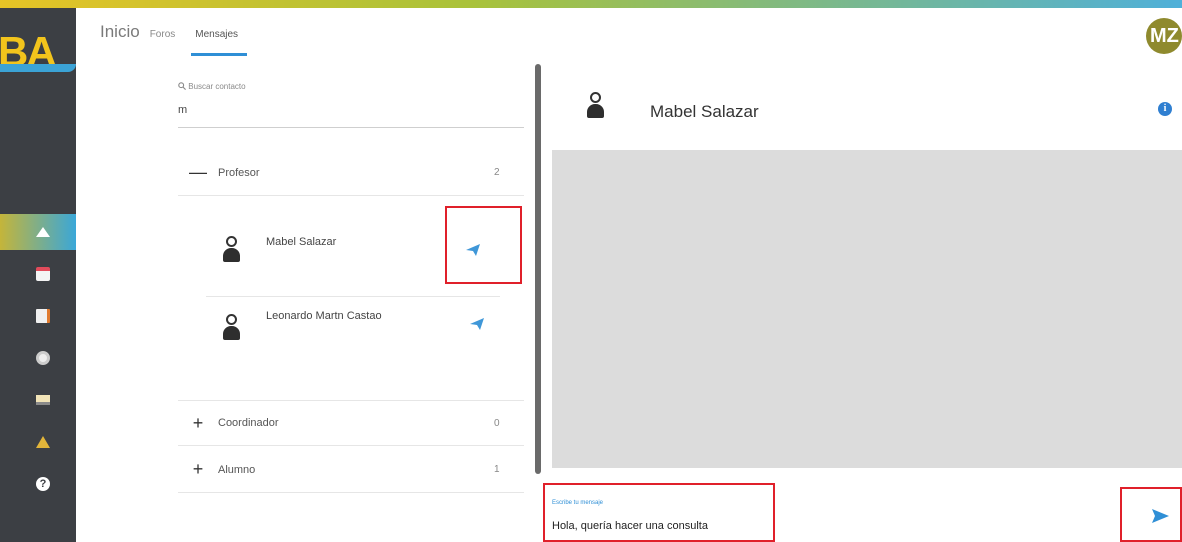 The height and width of the screenshot is (542, 1182). Describe the element at coordinates (324, 316) in the screenshot. I see `contact-name: Leonardo Martn Castao` at that location.